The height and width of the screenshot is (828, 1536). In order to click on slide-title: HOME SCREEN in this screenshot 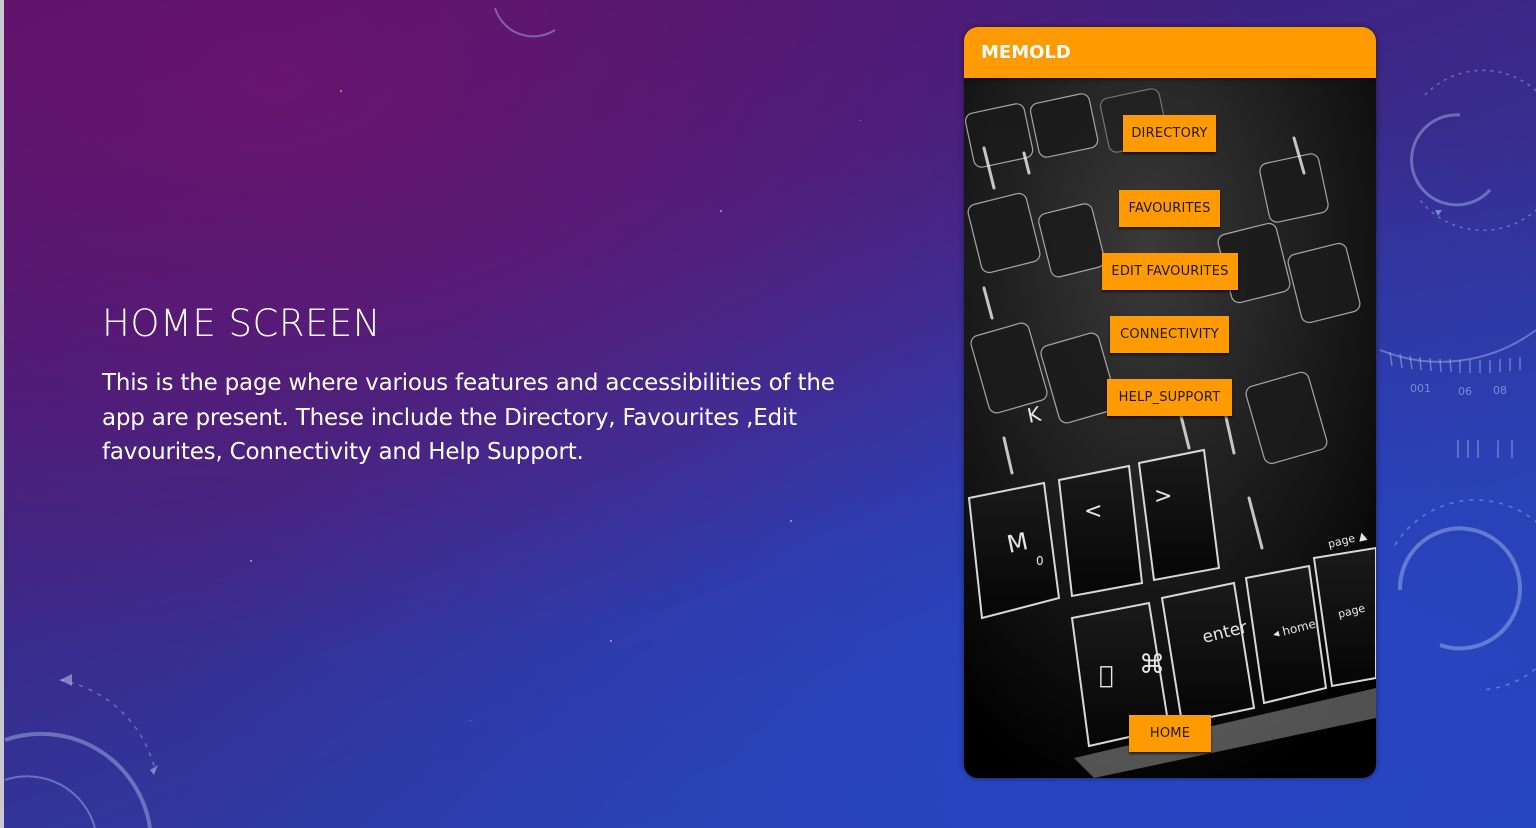, I will do `click(241, 323)`.